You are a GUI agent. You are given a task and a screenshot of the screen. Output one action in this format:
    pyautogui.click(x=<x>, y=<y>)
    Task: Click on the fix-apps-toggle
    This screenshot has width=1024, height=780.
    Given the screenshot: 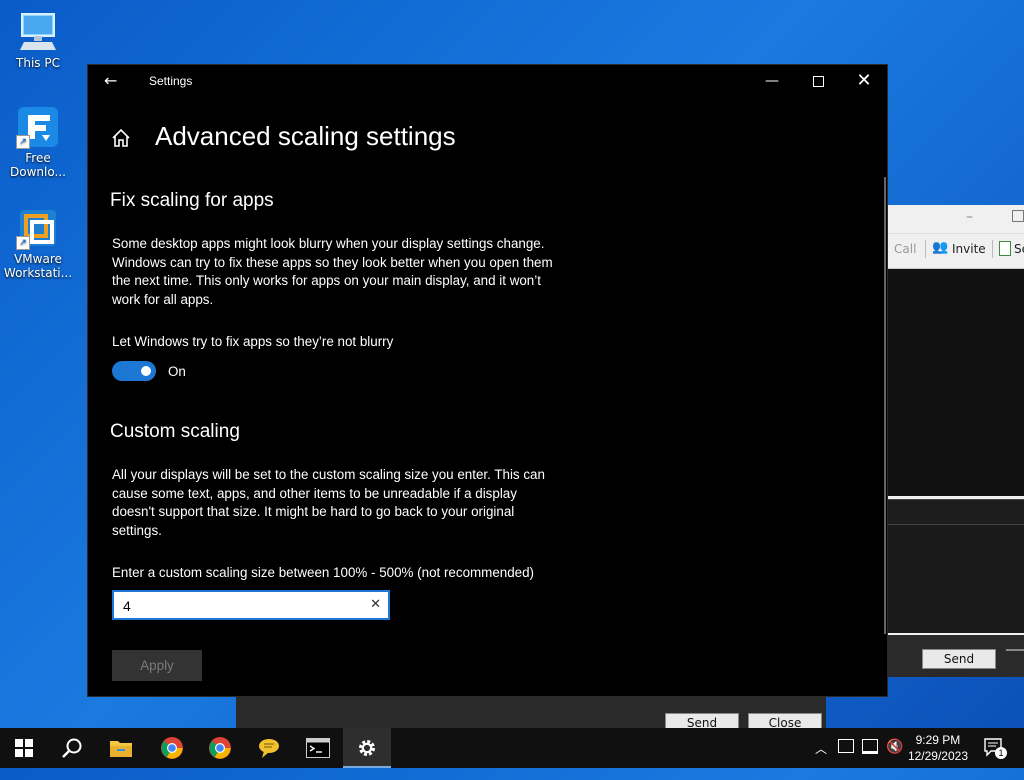 What is the action you would take?
    pyautogui.click(x=134, y=371)
    